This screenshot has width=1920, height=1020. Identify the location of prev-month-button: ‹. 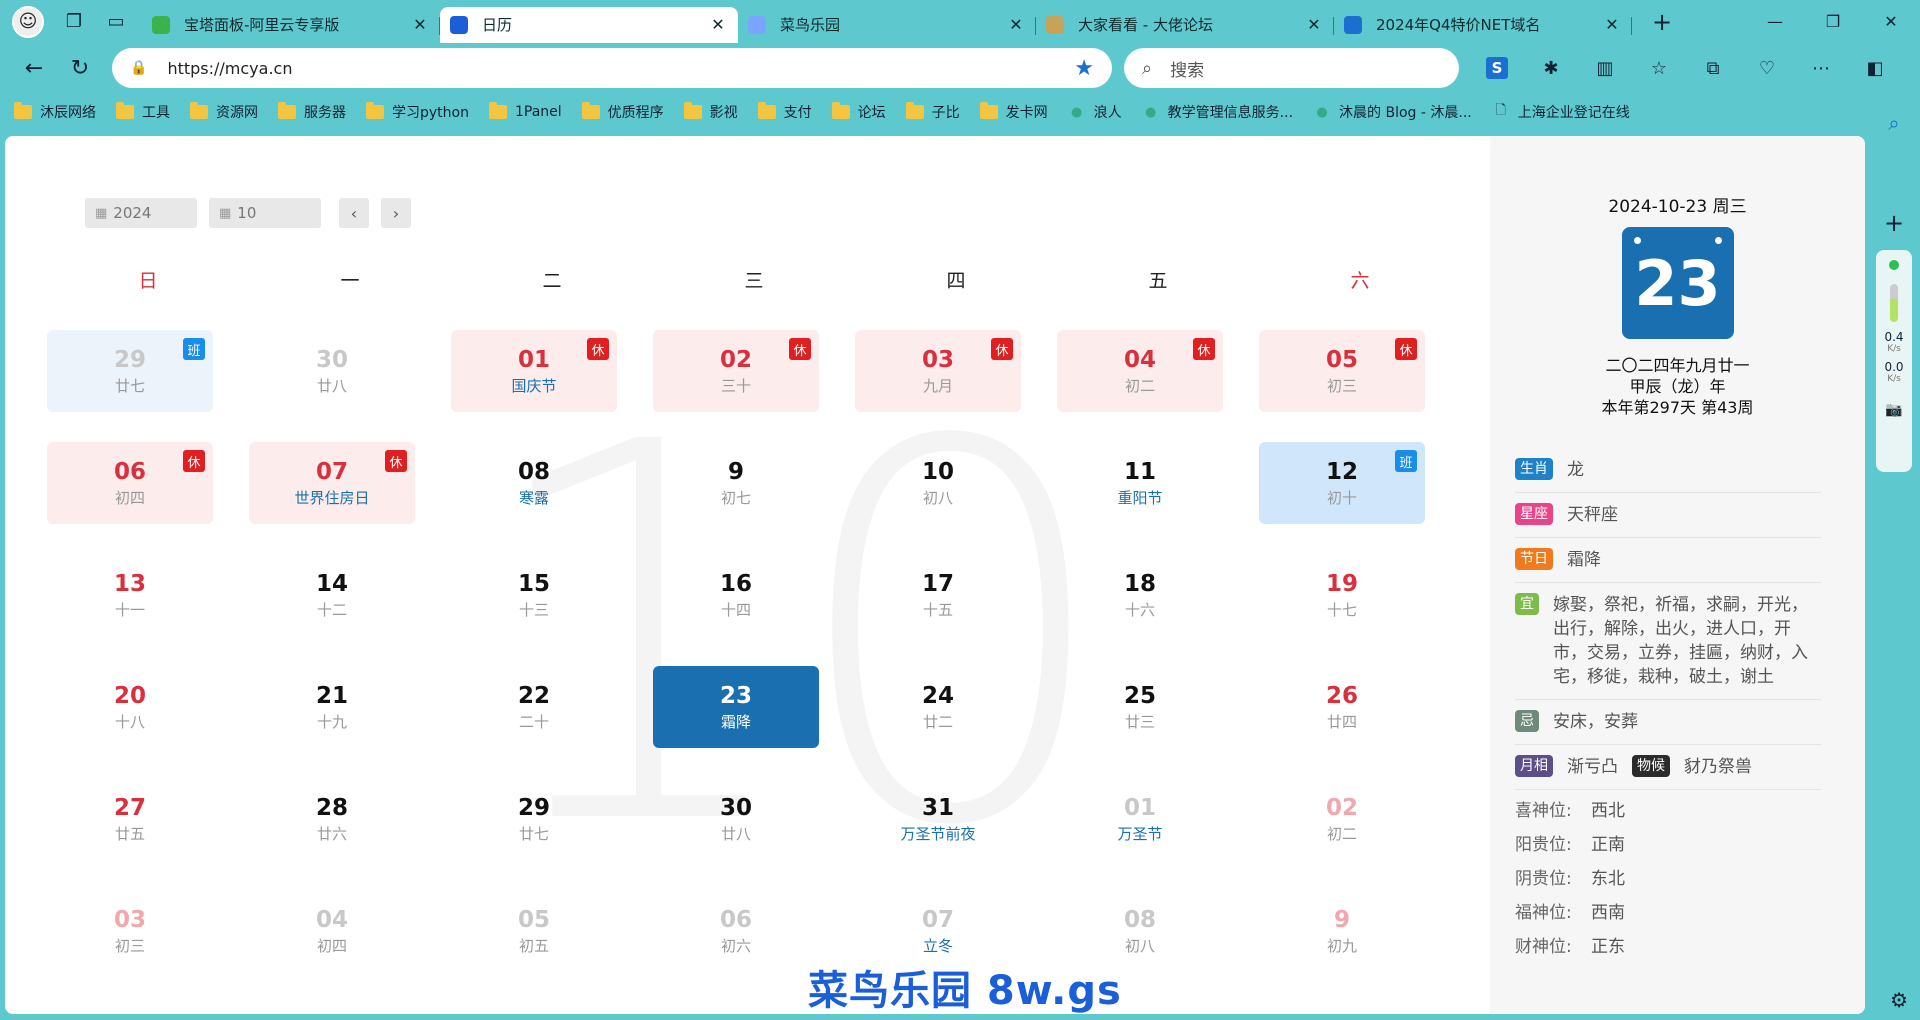
(354, 213).